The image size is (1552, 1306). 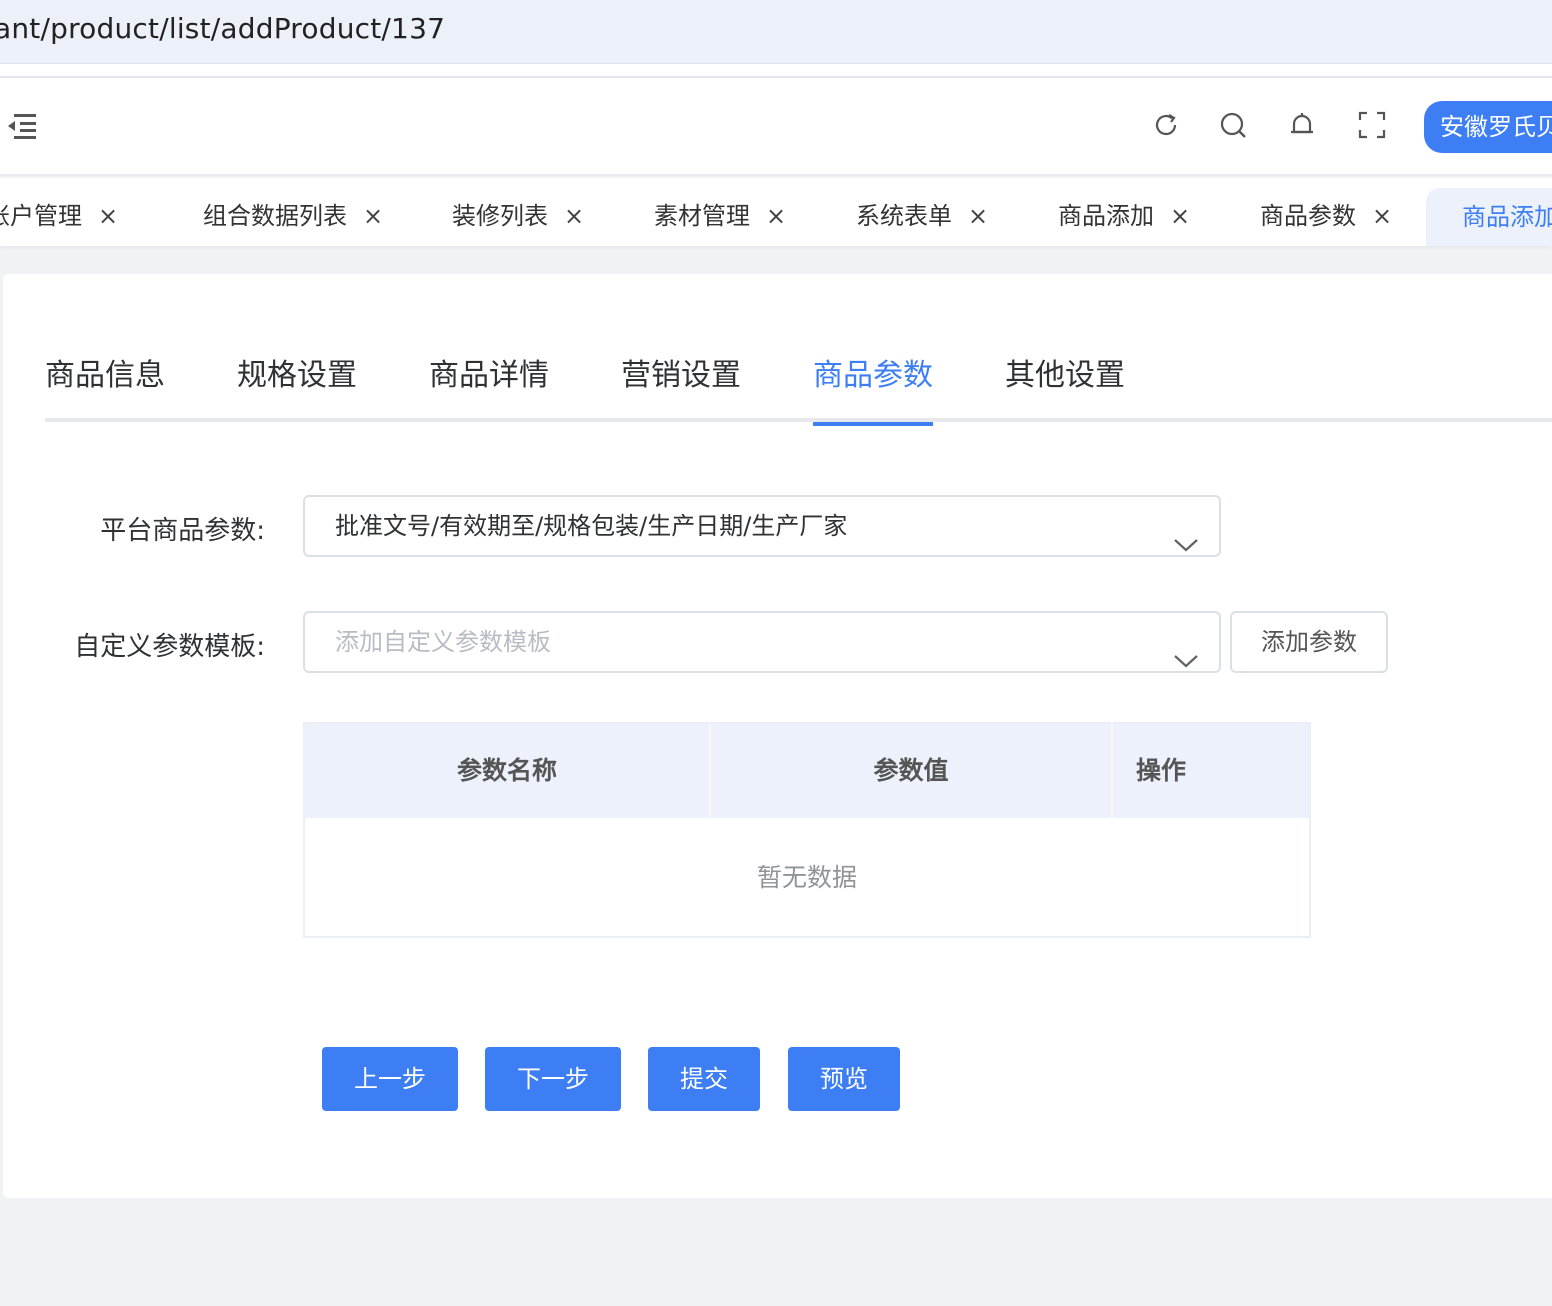 What do you see at coordinates (489, 386) in the screenshot?
I see `tab-product-details: 商品详情` at bounding box center [489, 386].